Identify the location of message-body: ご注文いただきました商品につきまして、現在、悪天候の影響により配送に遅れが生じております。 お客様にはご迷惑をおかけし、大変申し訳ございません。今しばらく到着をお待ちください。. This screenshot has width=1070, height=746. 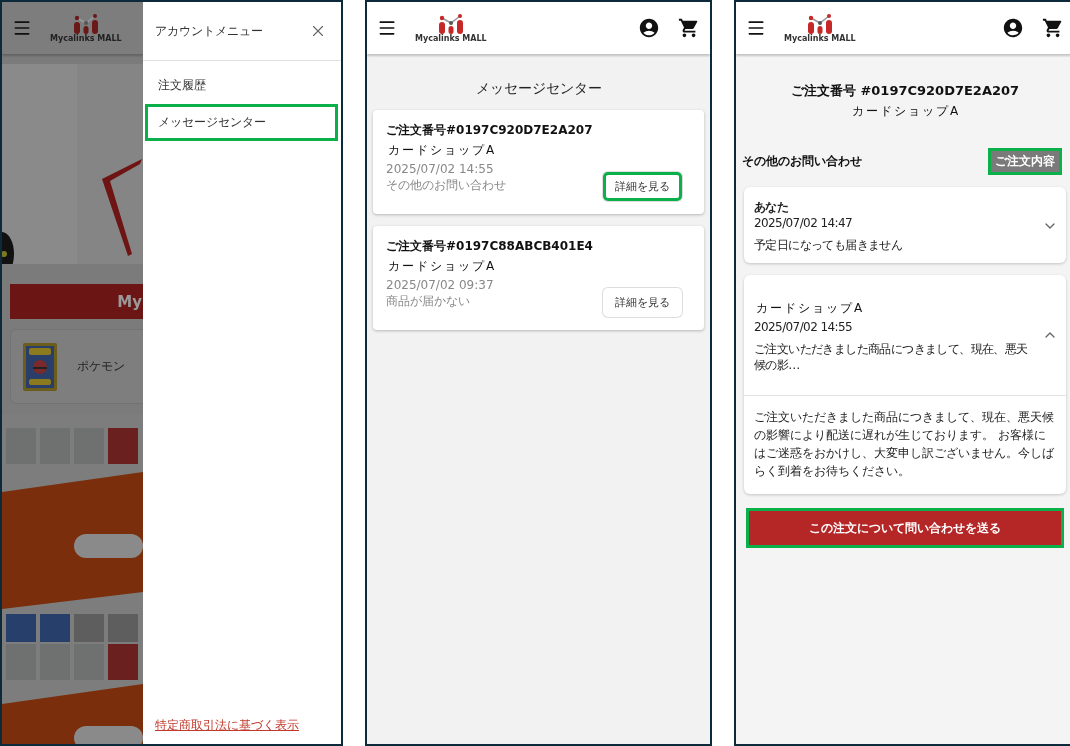
(905, 444).